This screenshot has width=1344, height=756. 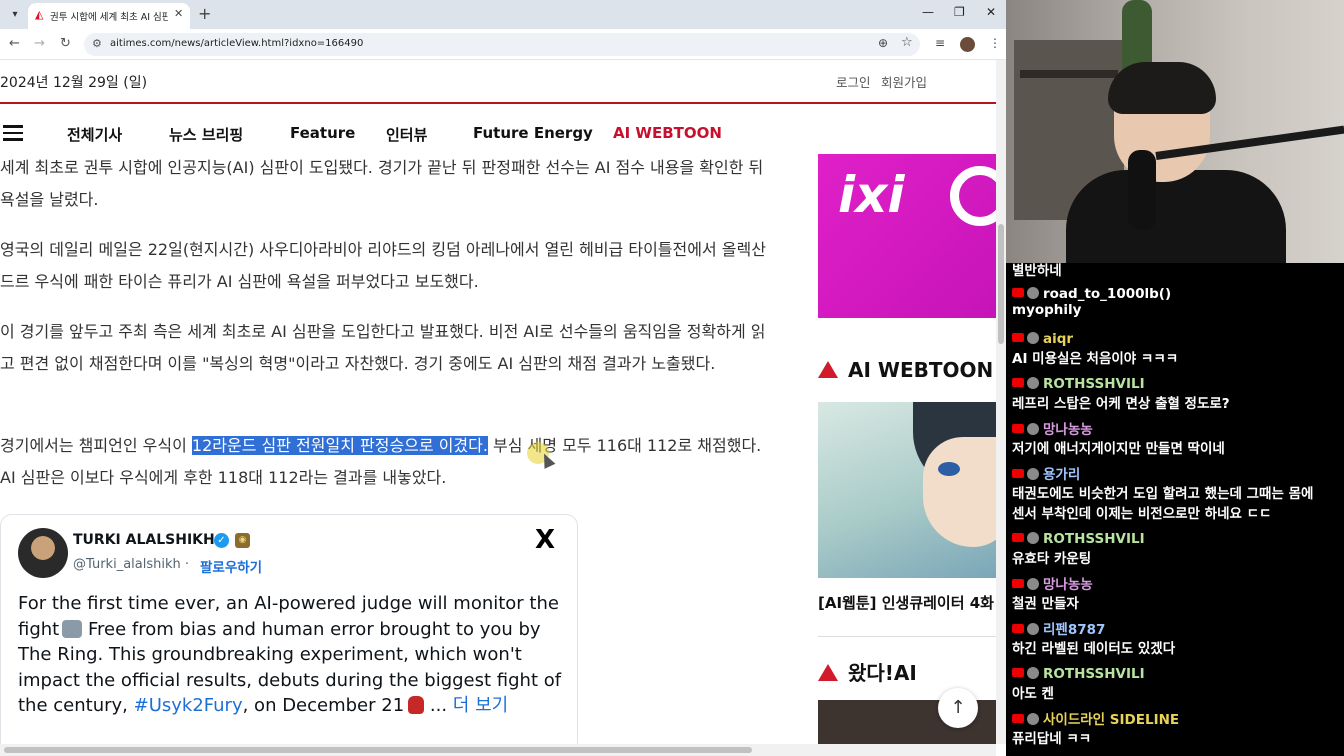 What do you see at coordinates (109, 16) in the screenshot?
I see `browser-tab-active: ◭ 권투 시합에 세계 최초 AI 심판 ✕` at bounding box center [109, 16].